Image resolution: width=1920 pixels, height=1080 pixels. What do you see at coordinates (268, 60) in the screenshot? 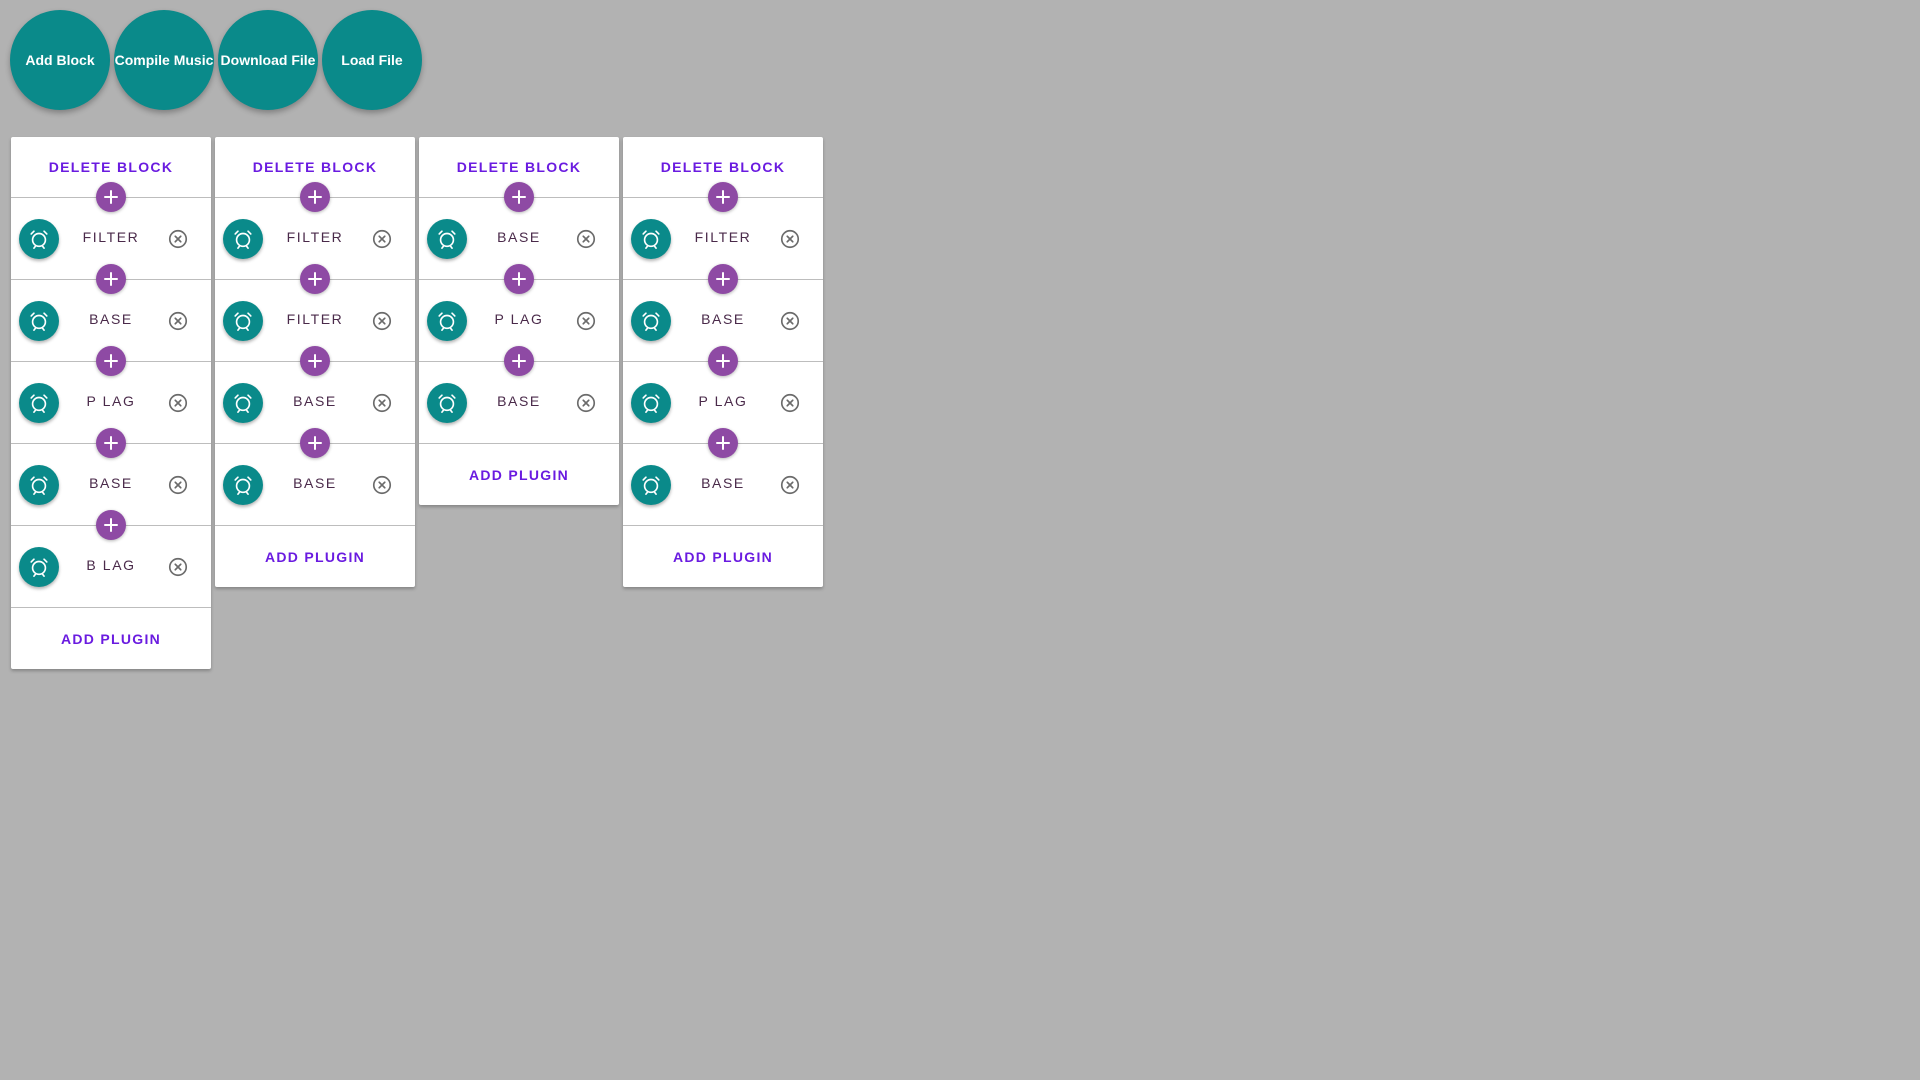
I see `download-file-button: Download File` at bounding box center [268, 60].